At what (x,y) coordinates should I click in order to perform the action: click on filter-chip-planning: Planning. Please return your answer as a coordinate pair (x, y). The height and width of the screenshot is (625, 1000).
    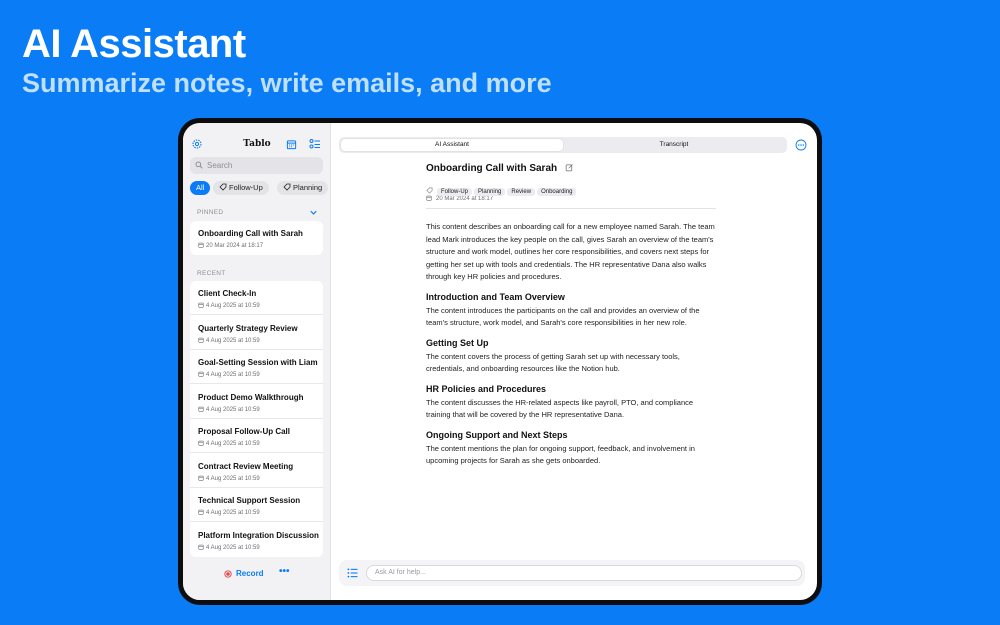
    Looking at the image, I should click on (303, 188).